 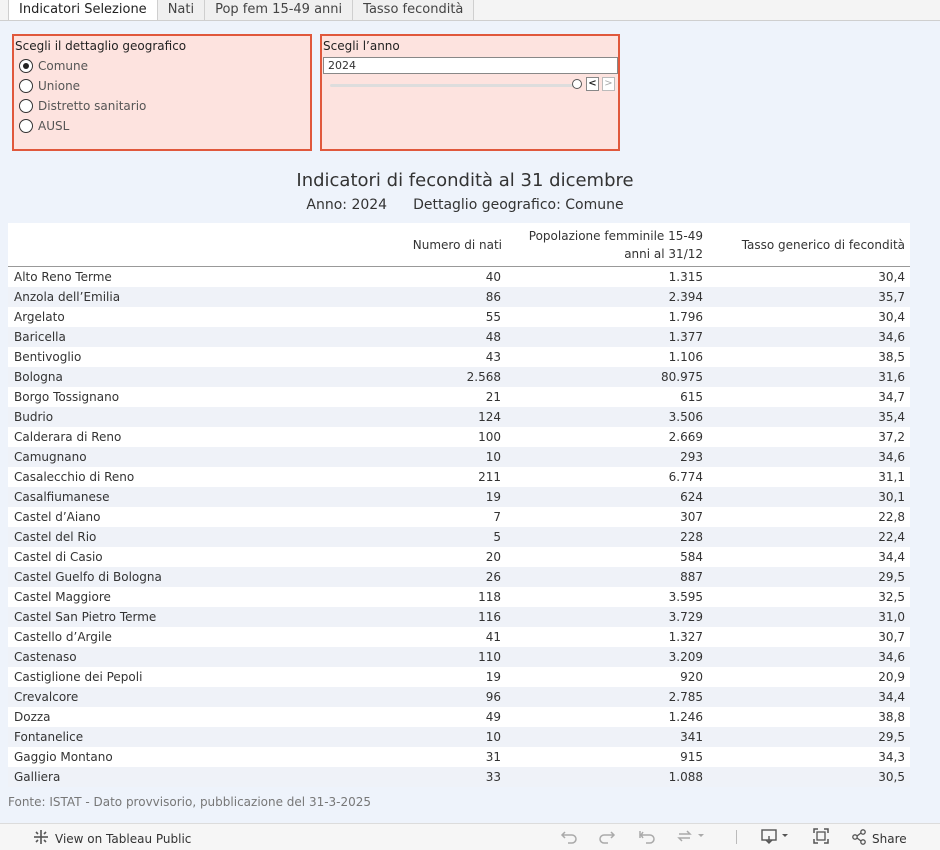 What do you see at coordinates (470, 92) in the screenshot?
I see `year-filter-panel: Scegli l’anno 2024 < >` at bounding box center [470, 92].